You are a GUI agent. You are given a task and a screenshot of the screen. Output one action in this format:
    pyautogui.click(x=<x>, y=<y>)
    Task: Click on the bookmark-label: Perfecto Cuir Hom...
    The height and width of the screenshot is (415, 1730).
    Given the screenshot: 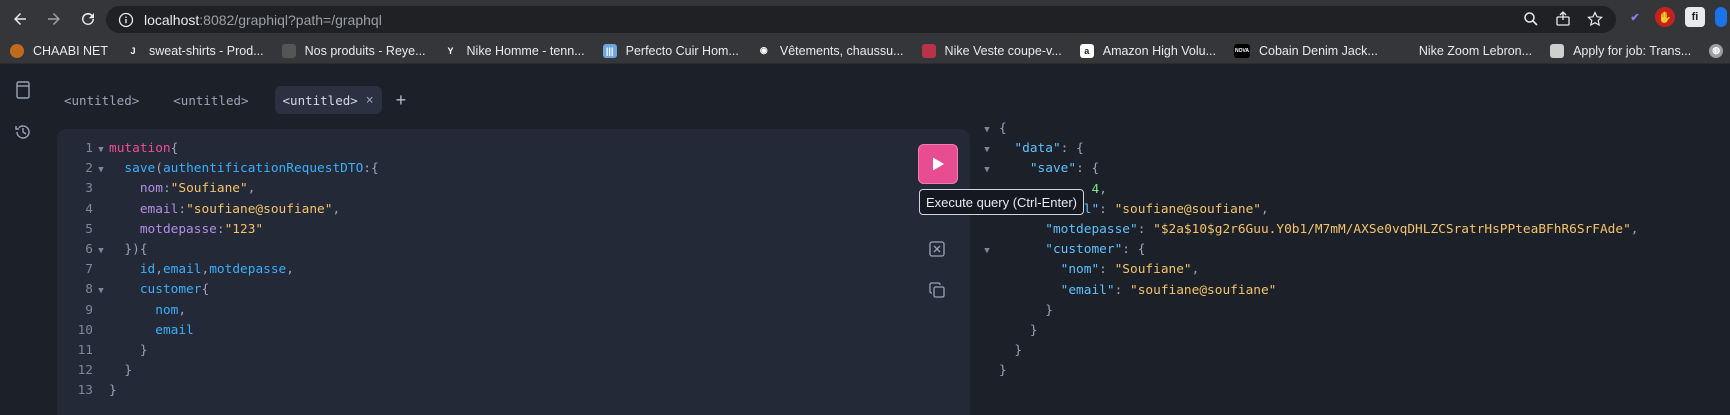 What is the action you would take?
    pyautogui.click(x=682, y=50)
    